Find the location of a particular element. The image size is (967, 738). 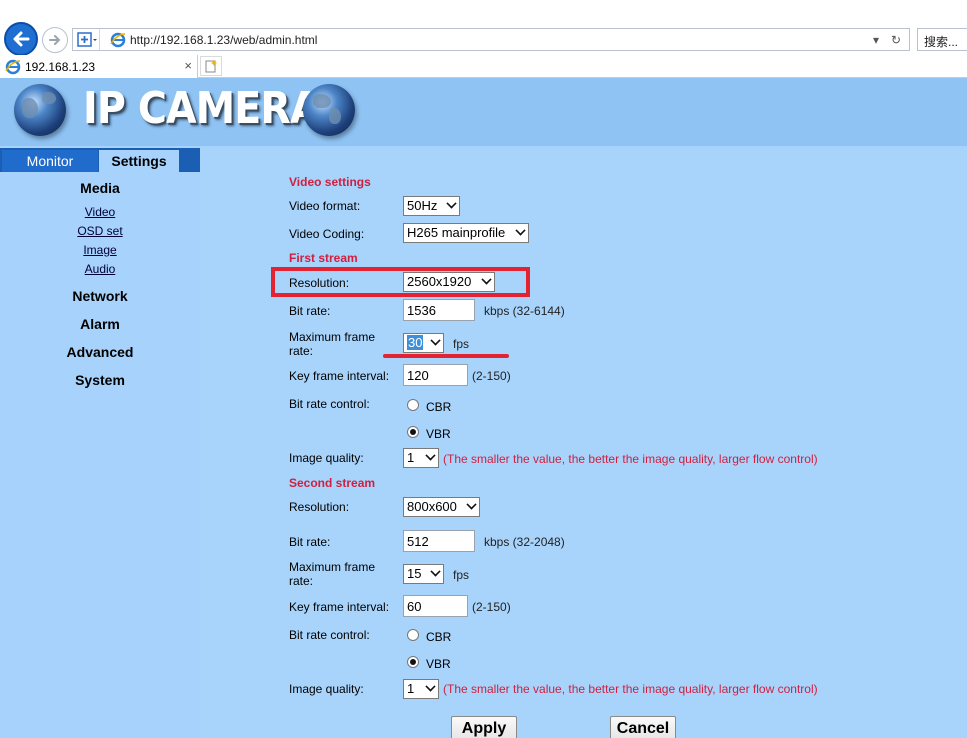

logo-title: IP CAMERA is located at coordinates (202, 108).